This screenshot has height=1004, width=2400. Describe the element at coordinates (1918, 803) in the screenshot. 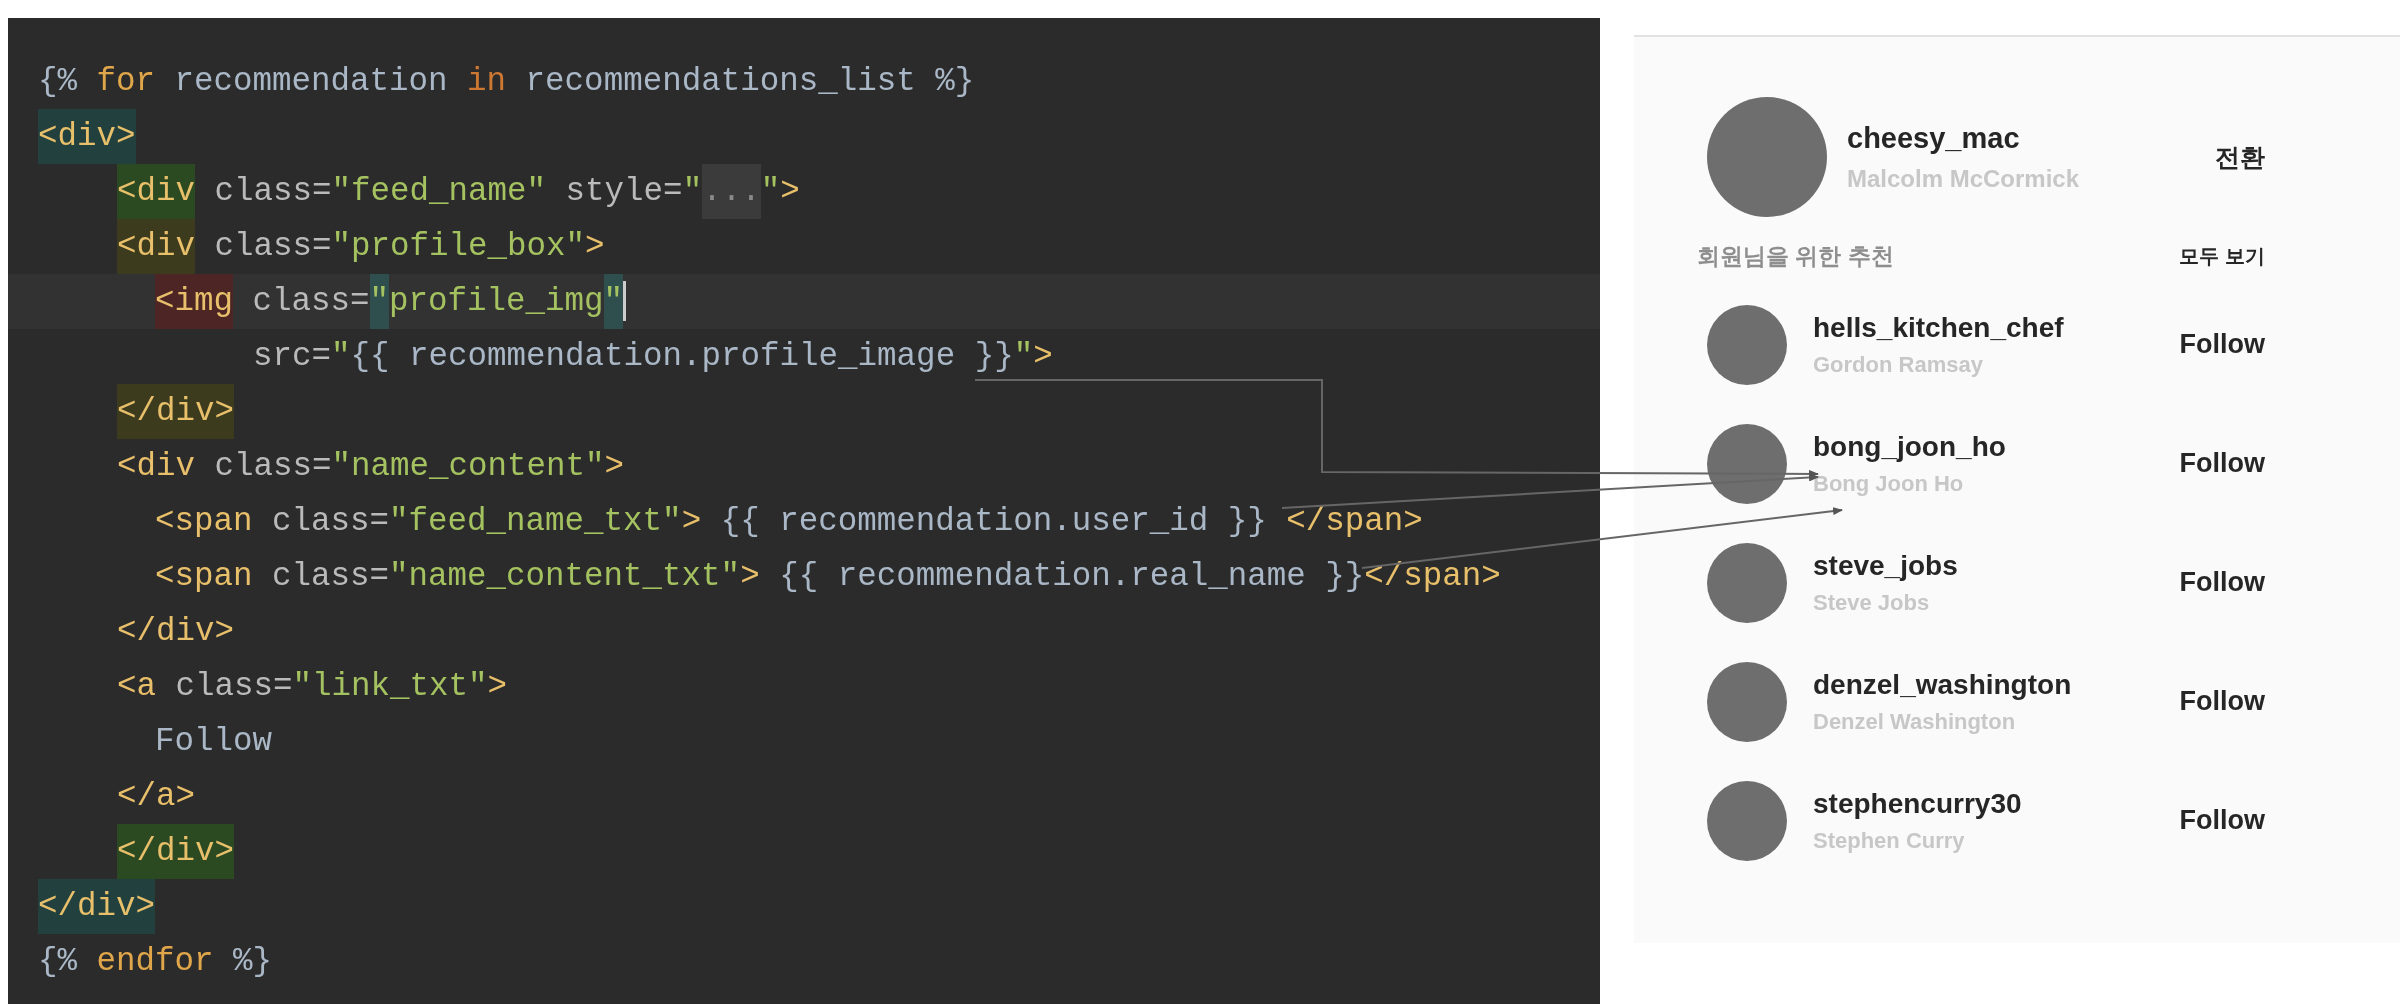

I see `username: stephencurry30` at that location.